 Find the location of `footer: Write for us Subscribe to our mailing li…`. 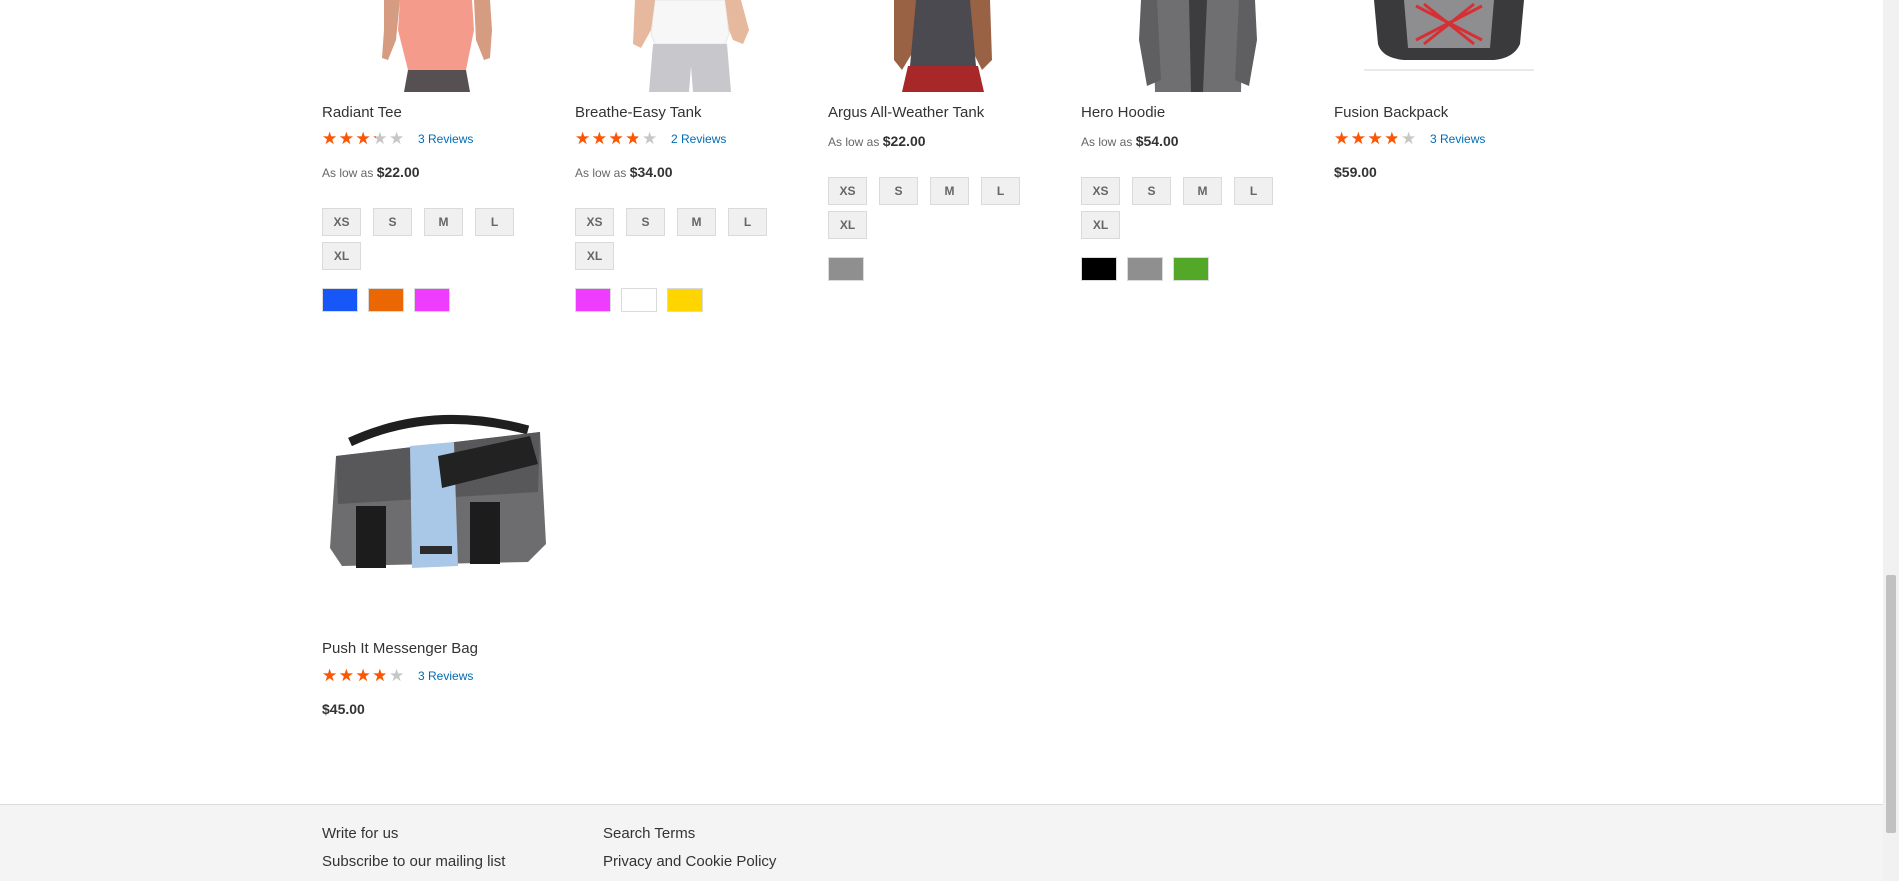

footer: Write for us Subscribe to our mailing li… is located at coordinates (941, 842).